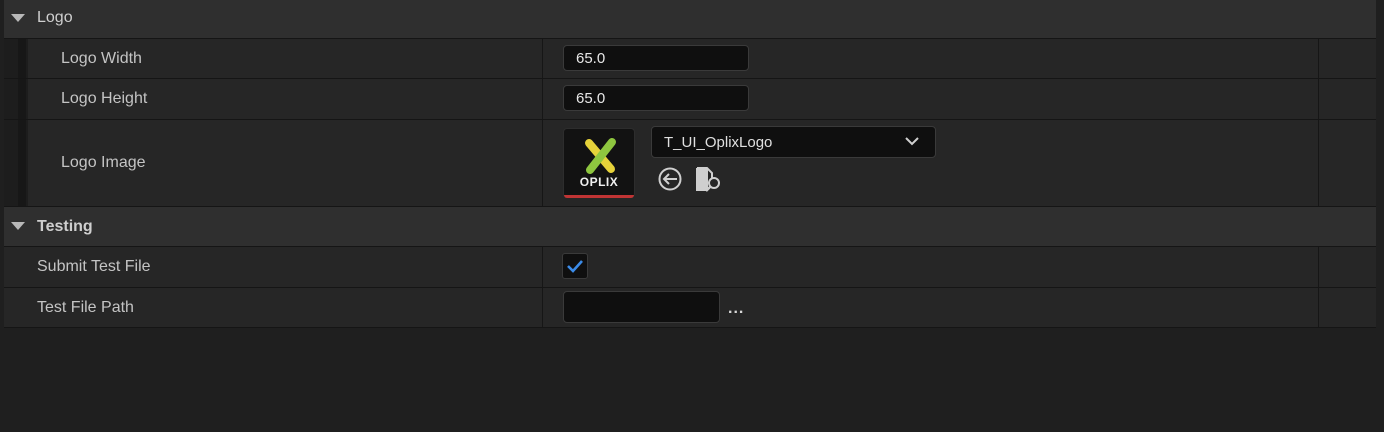 The image size is (1384, 432). What do you see at coordinates (103, 162) in the screenshot?
I see `logo-image-label: Logo Image` at bounding box center [103, 162].